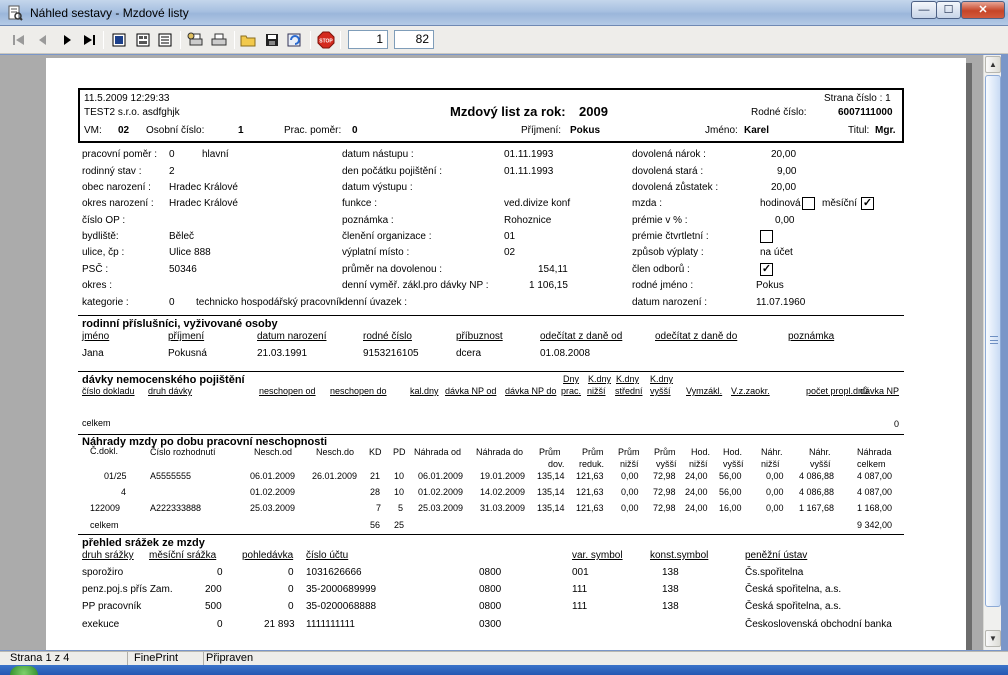  I want to click on last-page-icon, so click(89, 40).